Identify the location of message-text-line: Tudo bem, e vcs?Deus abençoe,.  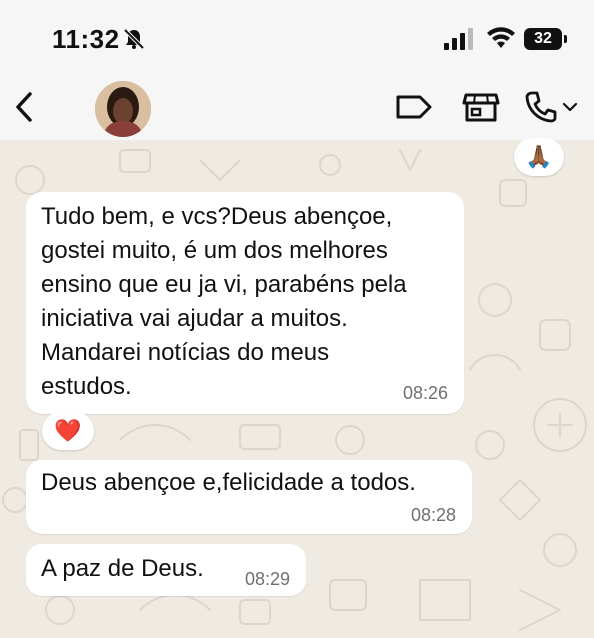
(217, 216).